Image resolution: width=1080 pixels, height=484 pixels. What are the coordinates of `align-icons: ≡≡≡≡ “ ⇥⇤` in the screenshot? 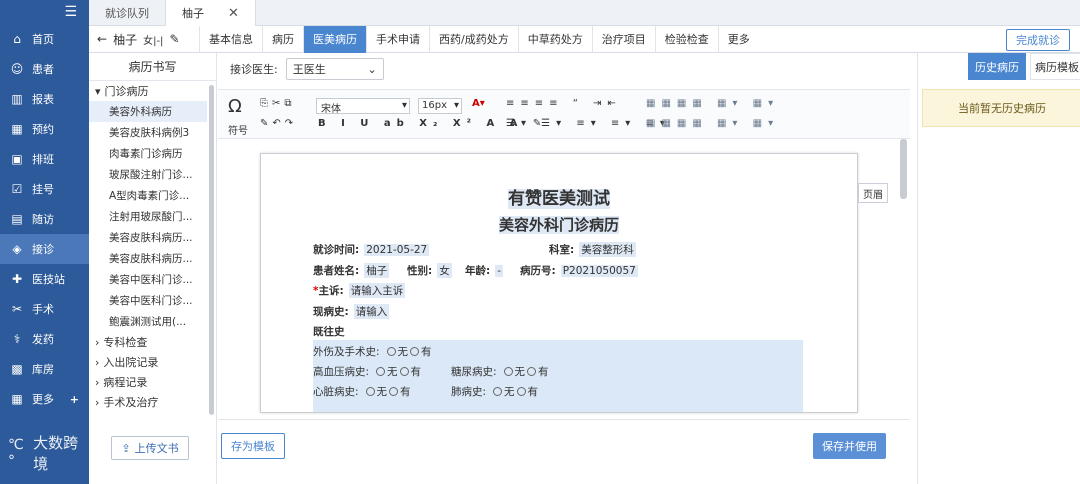 It's located at (564, 103).